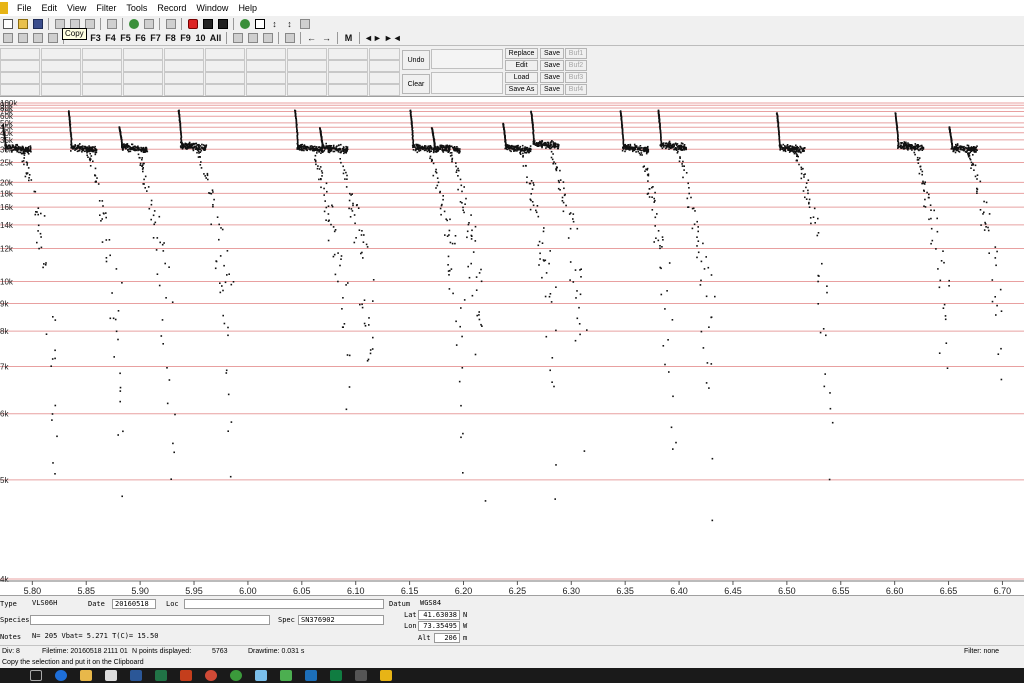 The height and width of the screenshot is (683, 1024). What do you see at coordinates (212, 8) in the screenshot?
I see `menu-window: Window` at bounding box center [212, 8].